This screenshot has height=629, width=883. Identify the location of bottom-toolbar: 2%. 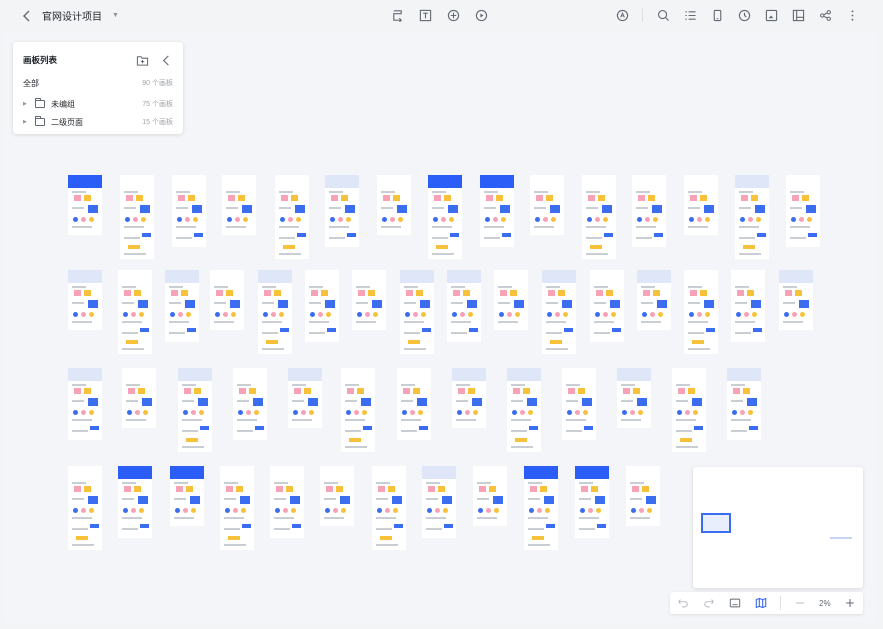
(766, 603).